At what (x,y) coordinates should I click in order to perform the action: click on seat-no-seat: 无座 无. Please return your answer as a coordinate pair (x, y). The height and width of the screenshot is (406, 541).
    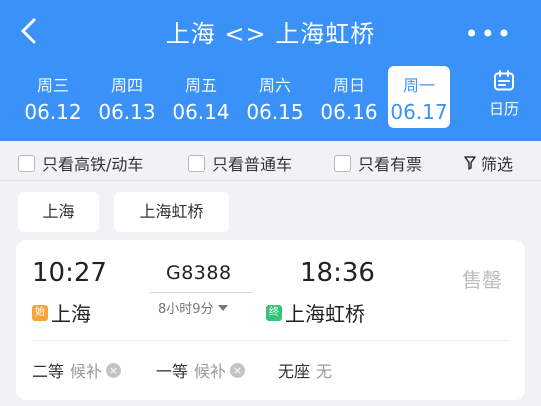
    Looking at the image, I should click on (305, 370).